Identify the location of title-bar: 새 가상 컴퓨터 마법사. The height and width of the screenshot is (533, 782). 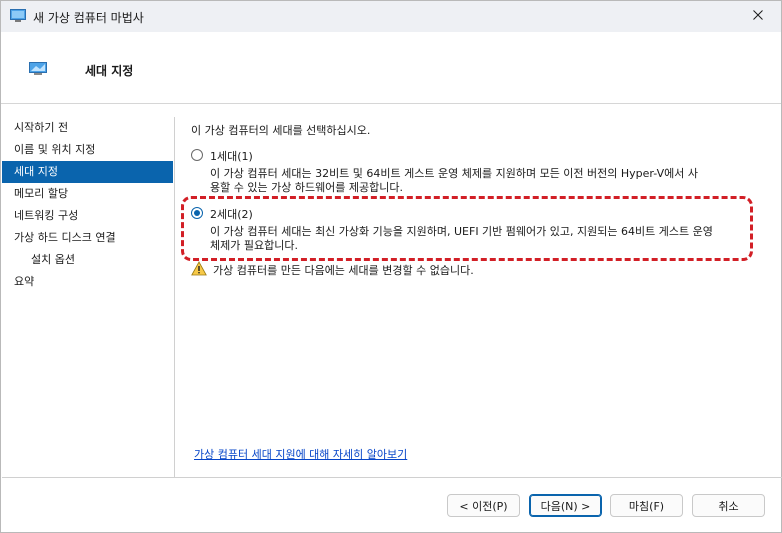
(391, 16).